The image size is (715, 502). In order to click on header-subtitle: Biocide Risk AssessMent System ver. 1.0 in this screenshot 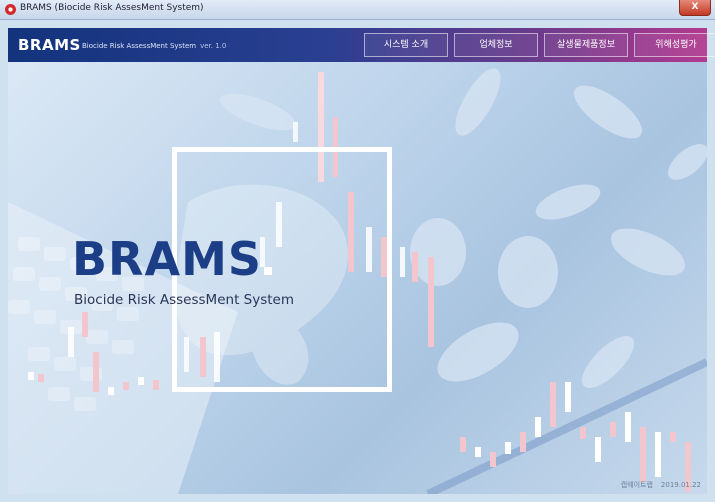, I will do `click(154, 46)`.